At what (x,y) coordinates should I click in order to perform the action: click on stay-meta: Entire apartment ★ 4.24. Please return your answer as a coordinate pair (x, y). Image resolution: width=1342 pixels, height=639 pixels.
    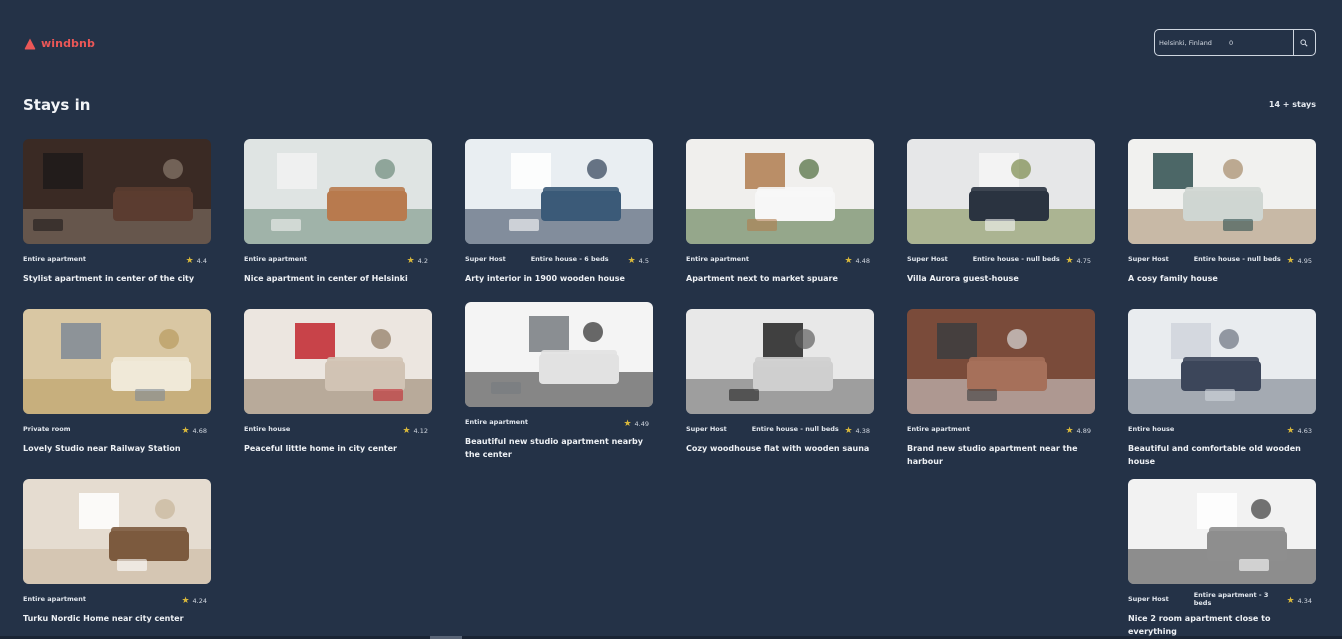
    Looking at the image, I should click on (117, 599).